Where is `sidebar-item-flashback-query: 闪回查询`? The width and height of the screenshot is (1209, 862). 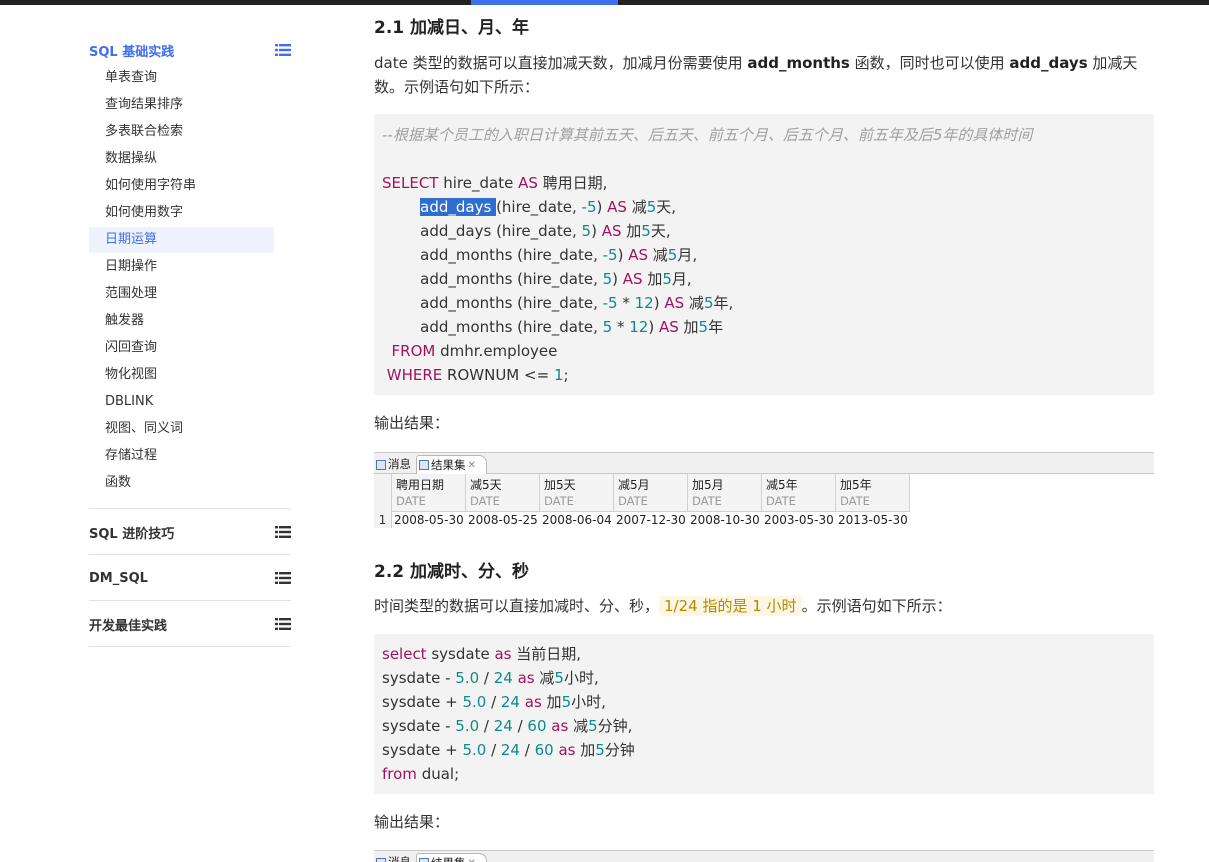 sidebar-item-flashback-query: 闪回查询 is located at coordinates (181, 348).